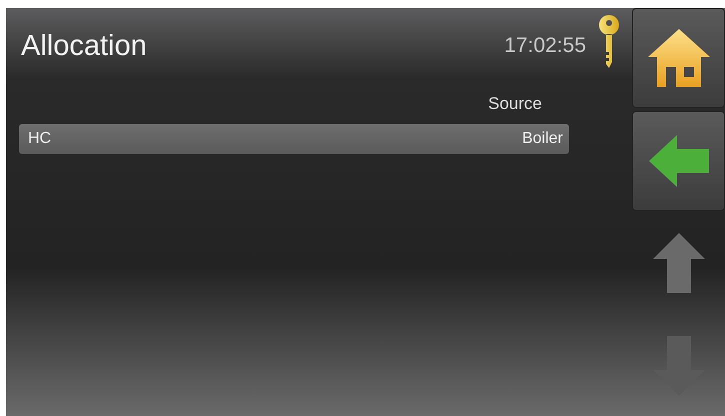 This screenshot has width=725, height=416. I want to click on clock-time: 17:02:55, so click(545, 46).